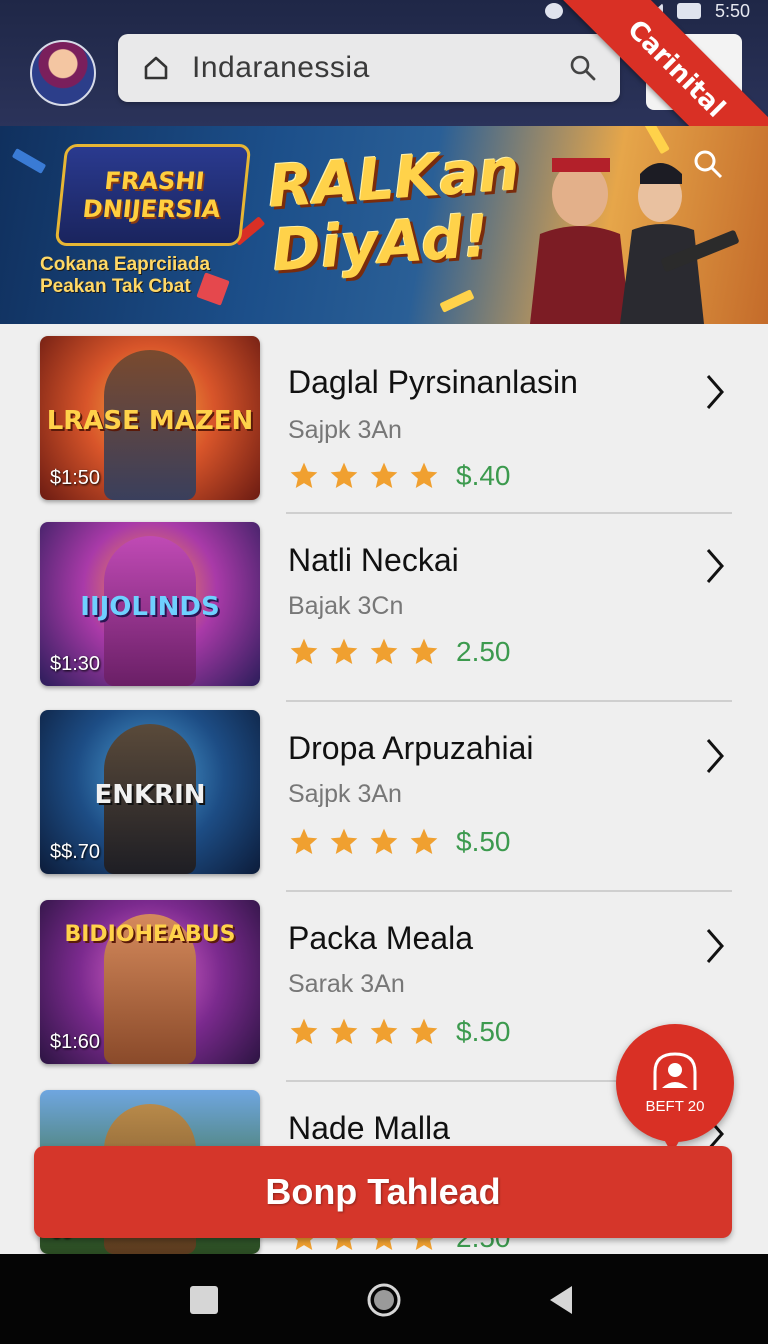 The height and width of the screenshot is (1344, 768). I want to click on thumbnail-price: $1:30, so click(75, 664).